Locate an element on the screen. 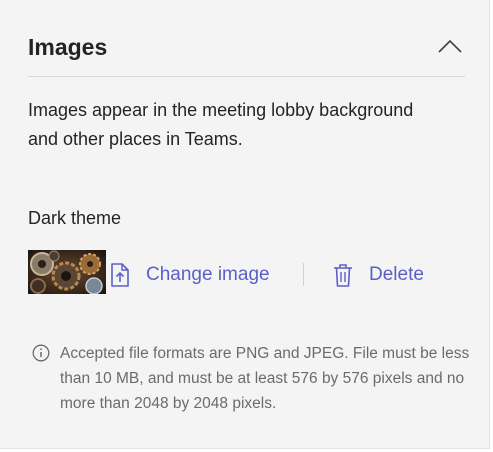  collapse-button is located at coordinates (450, 46).